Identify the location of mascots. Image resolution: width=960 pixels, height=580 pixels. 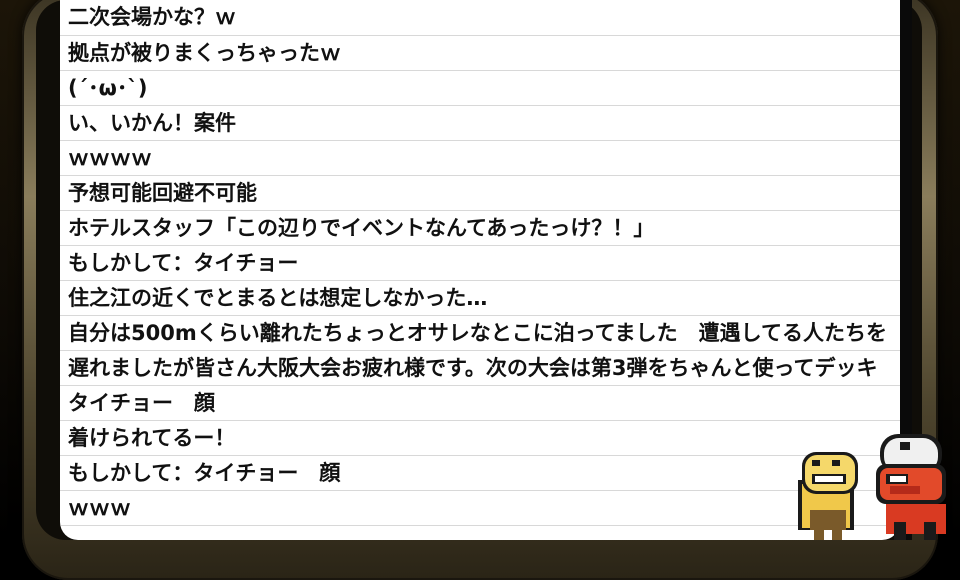
(872, 487).